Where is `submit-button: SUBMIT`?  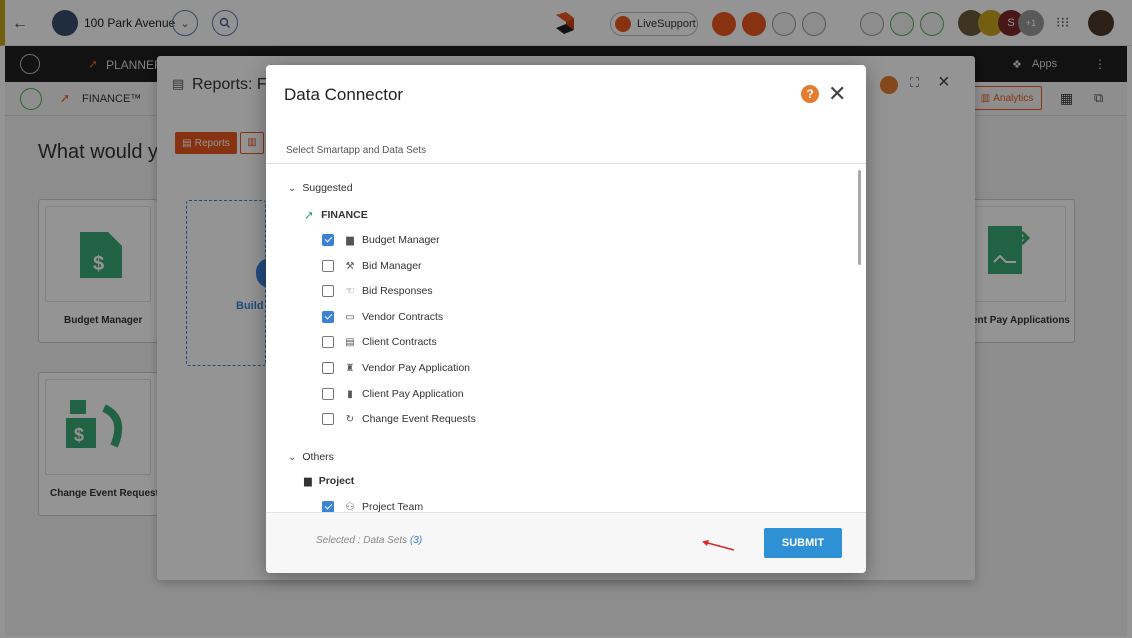
submit-button: SUBMIT is located at coordinates (803, 543).